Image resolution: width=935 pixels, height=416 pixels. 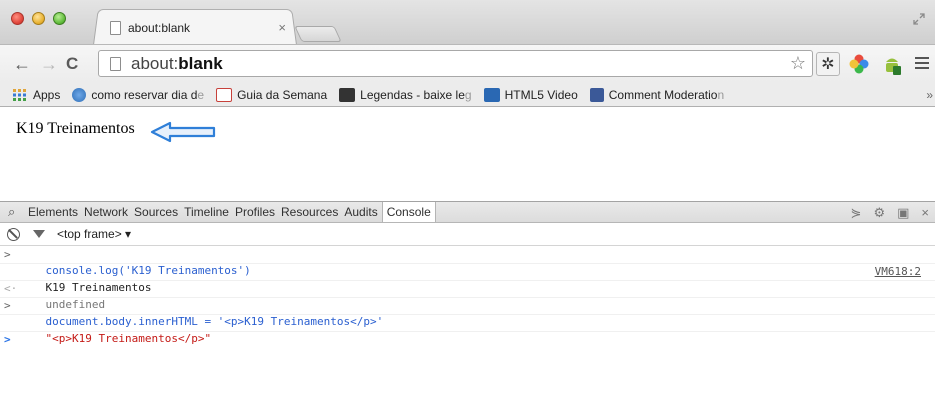 I want to click on new-tab-button, so click(x=318, y=34).